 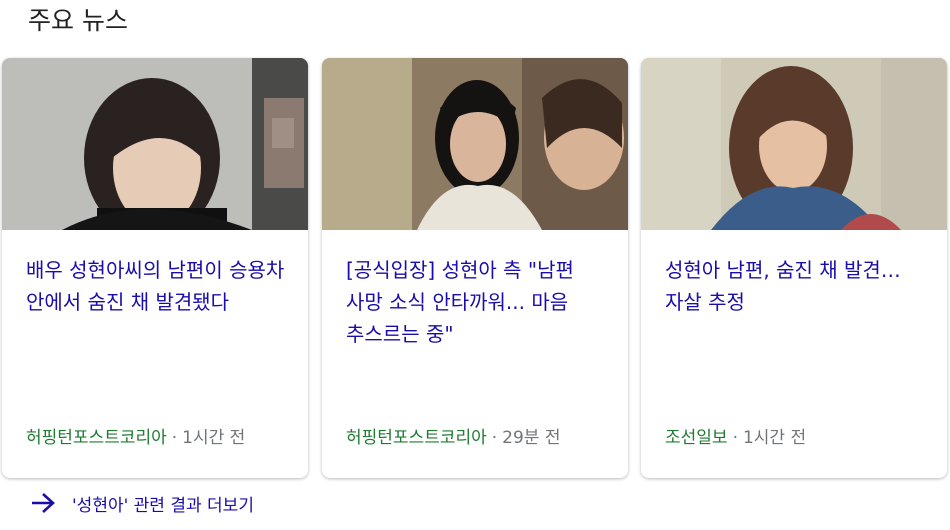 What do you see at coordinates (531, 438) in the screenshot?
I see `news-time: 29분 전` at bounding box center [531, 438].